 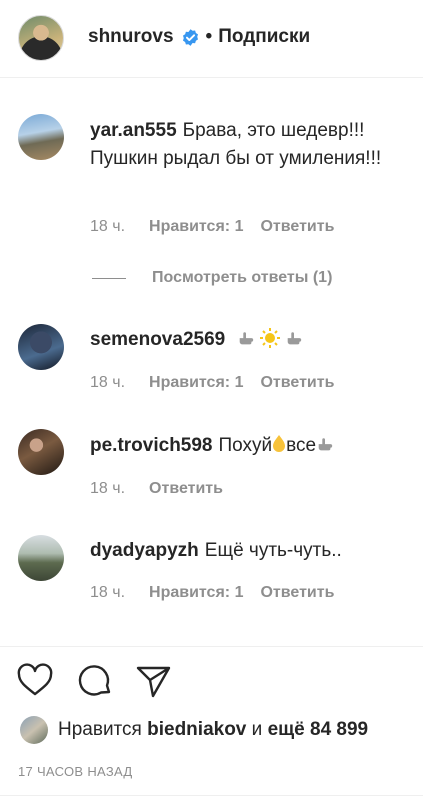 What do you see at coordinates (211, 646) in the screenshot?
I see `actions-divider` at bounding box center [211, 646].